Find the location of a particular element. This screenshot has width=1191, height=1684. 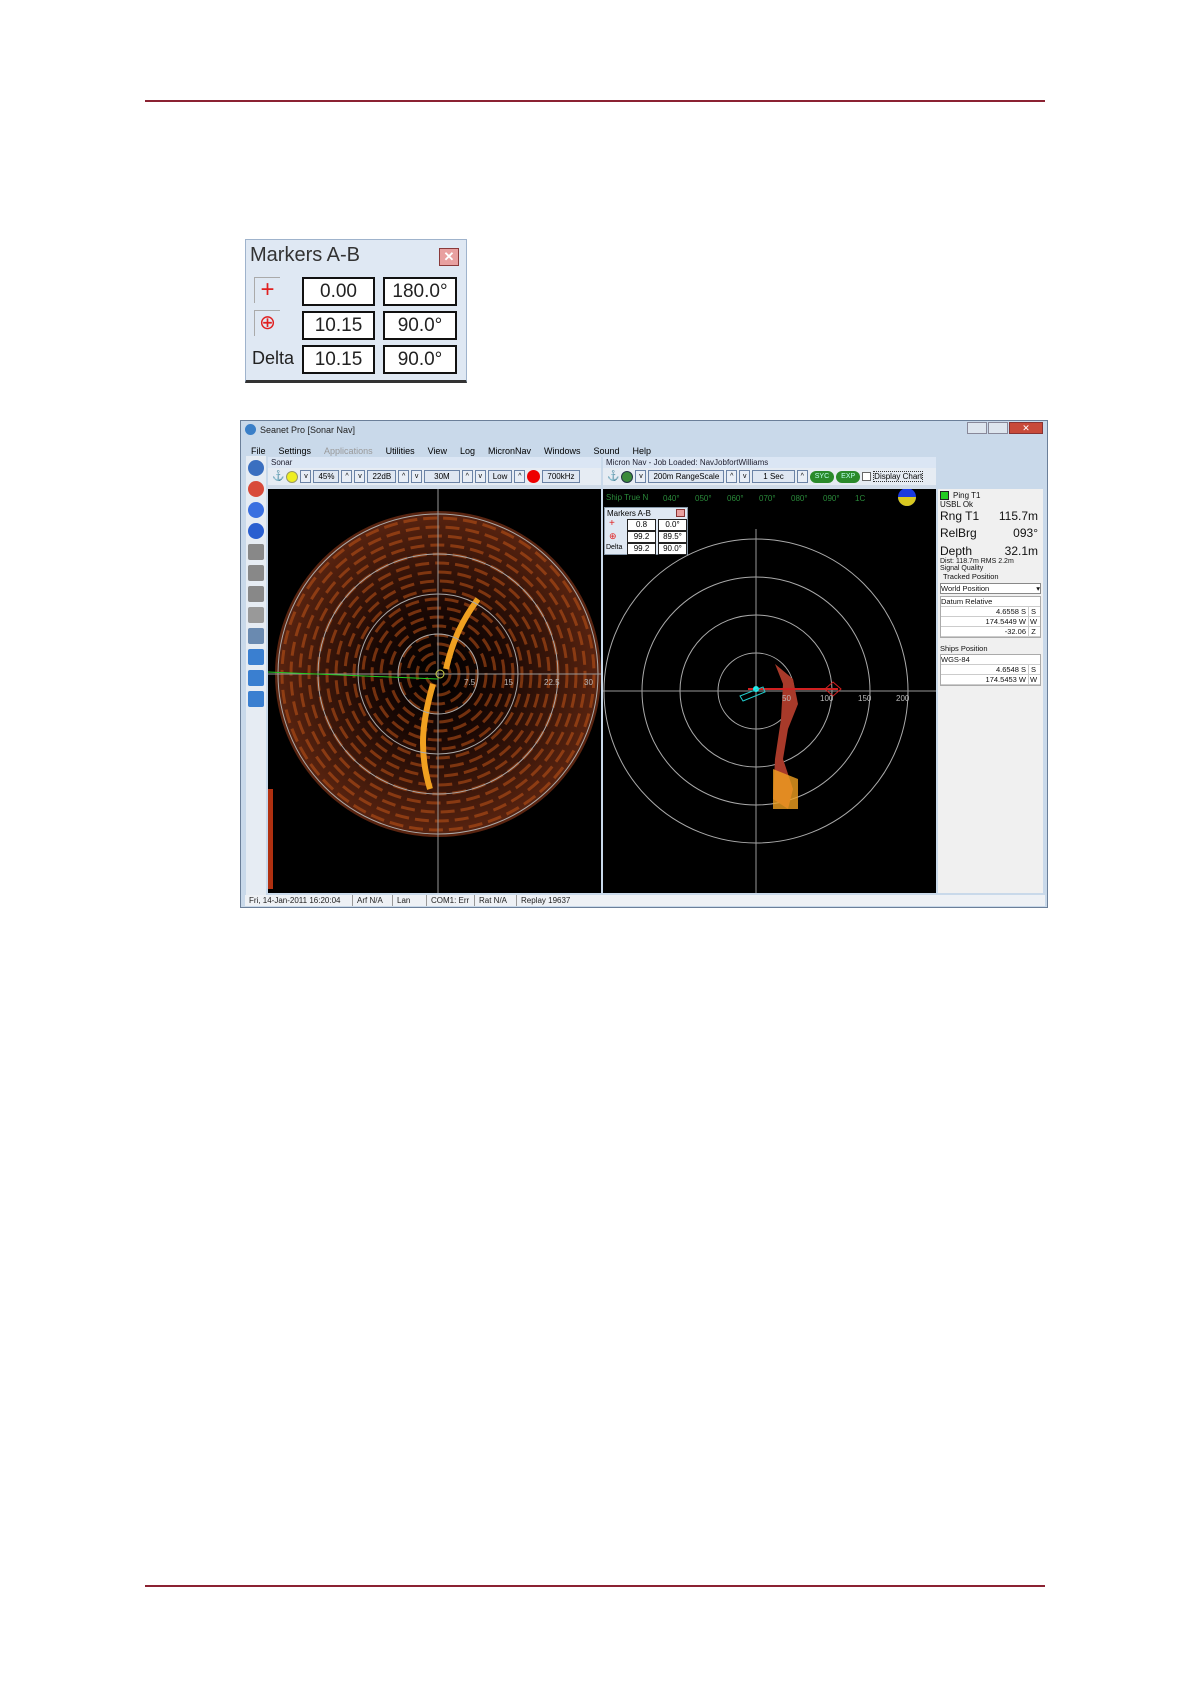

footer-rule is located at coordinates (595, 1586).